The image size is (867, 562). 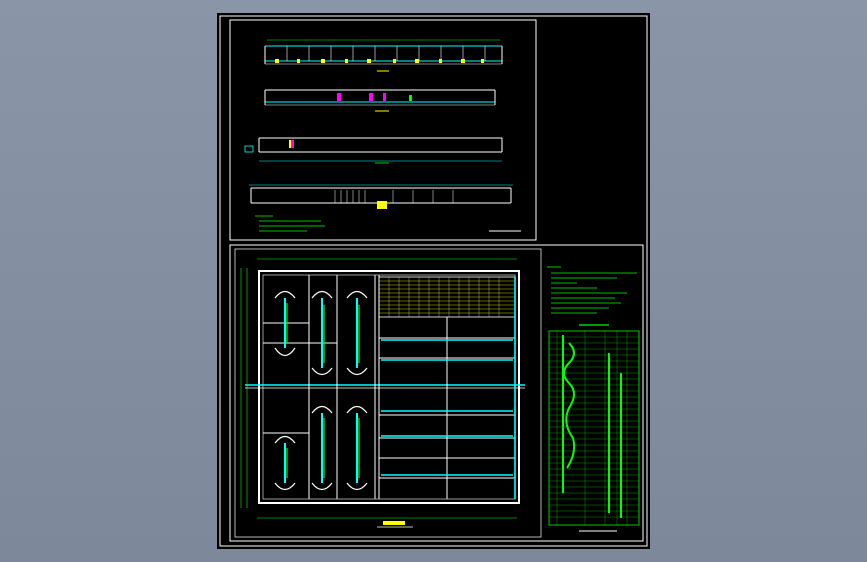 I want to click on right-chambers, so click(x=446, y=387).